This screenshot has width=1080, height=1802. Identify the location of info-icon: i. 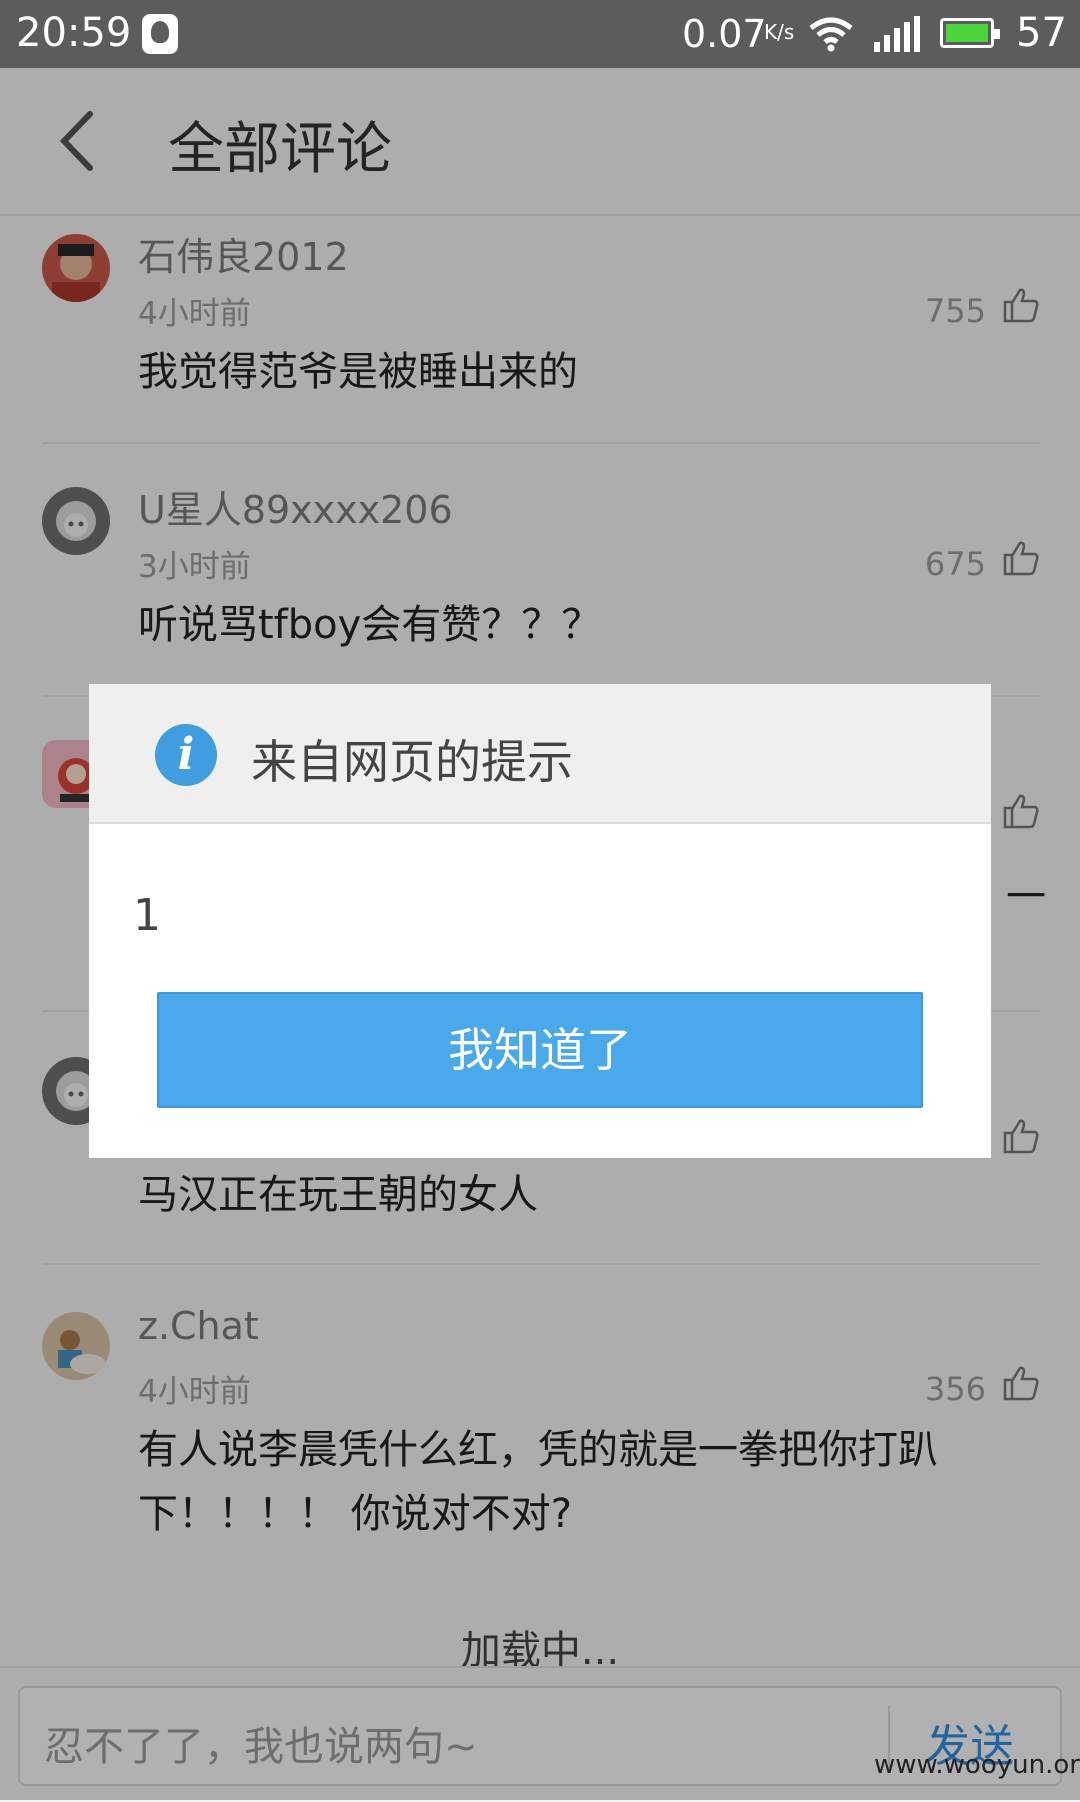
(186, 755).